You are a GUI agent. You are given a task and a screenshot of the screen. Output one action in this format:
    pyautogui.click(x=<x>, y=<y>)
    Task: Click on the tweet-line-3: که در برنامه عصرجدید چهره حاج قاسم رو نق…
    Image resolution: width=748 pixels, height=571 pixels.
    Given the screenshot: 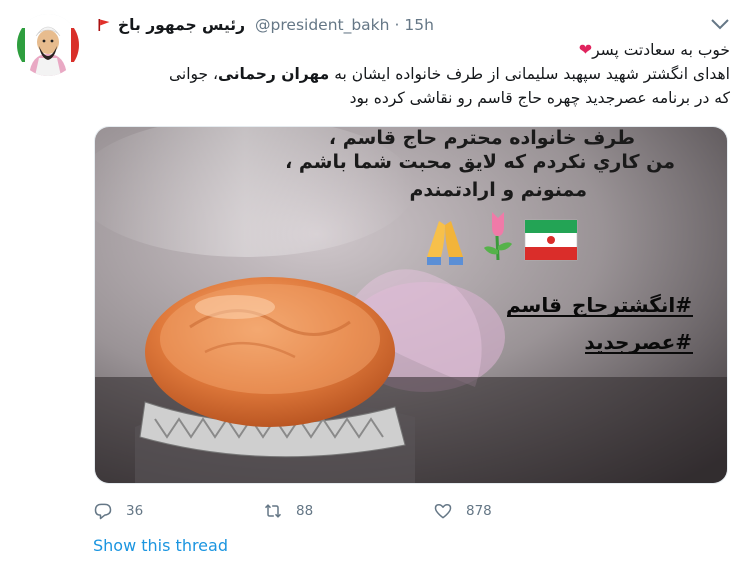 What is the action you would take?
    pyautogui.click(x=539, y=98)
    